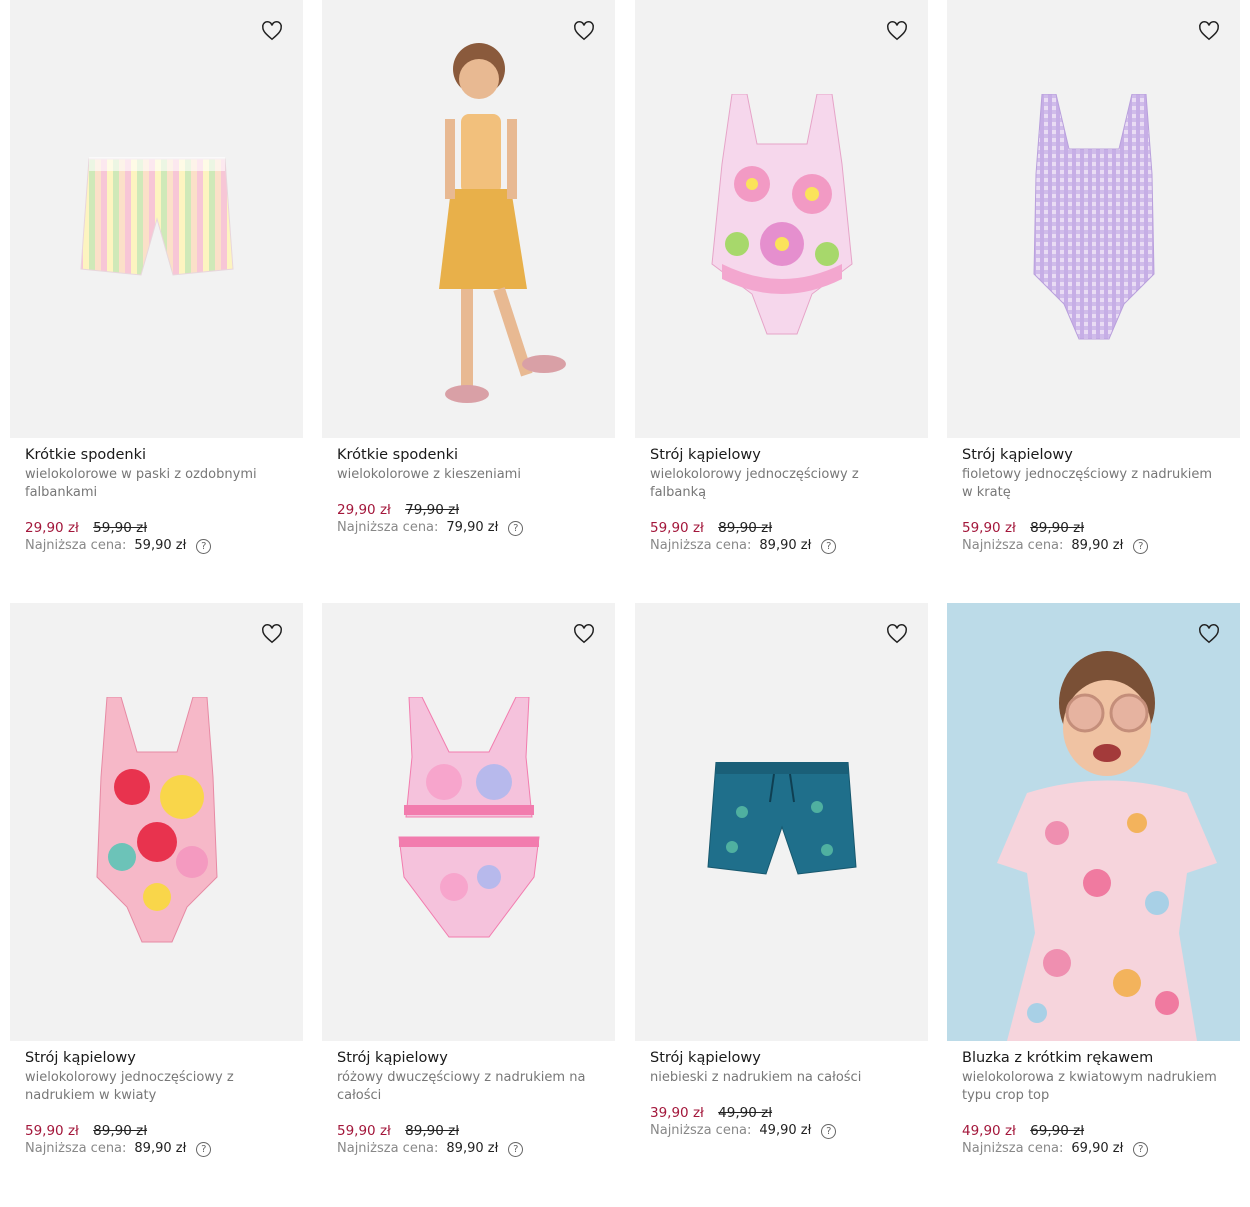  Describe the element at coordinates (785, 1130) in the screenshot. I see `lowest-price-value: 49,90 zł` at that location.